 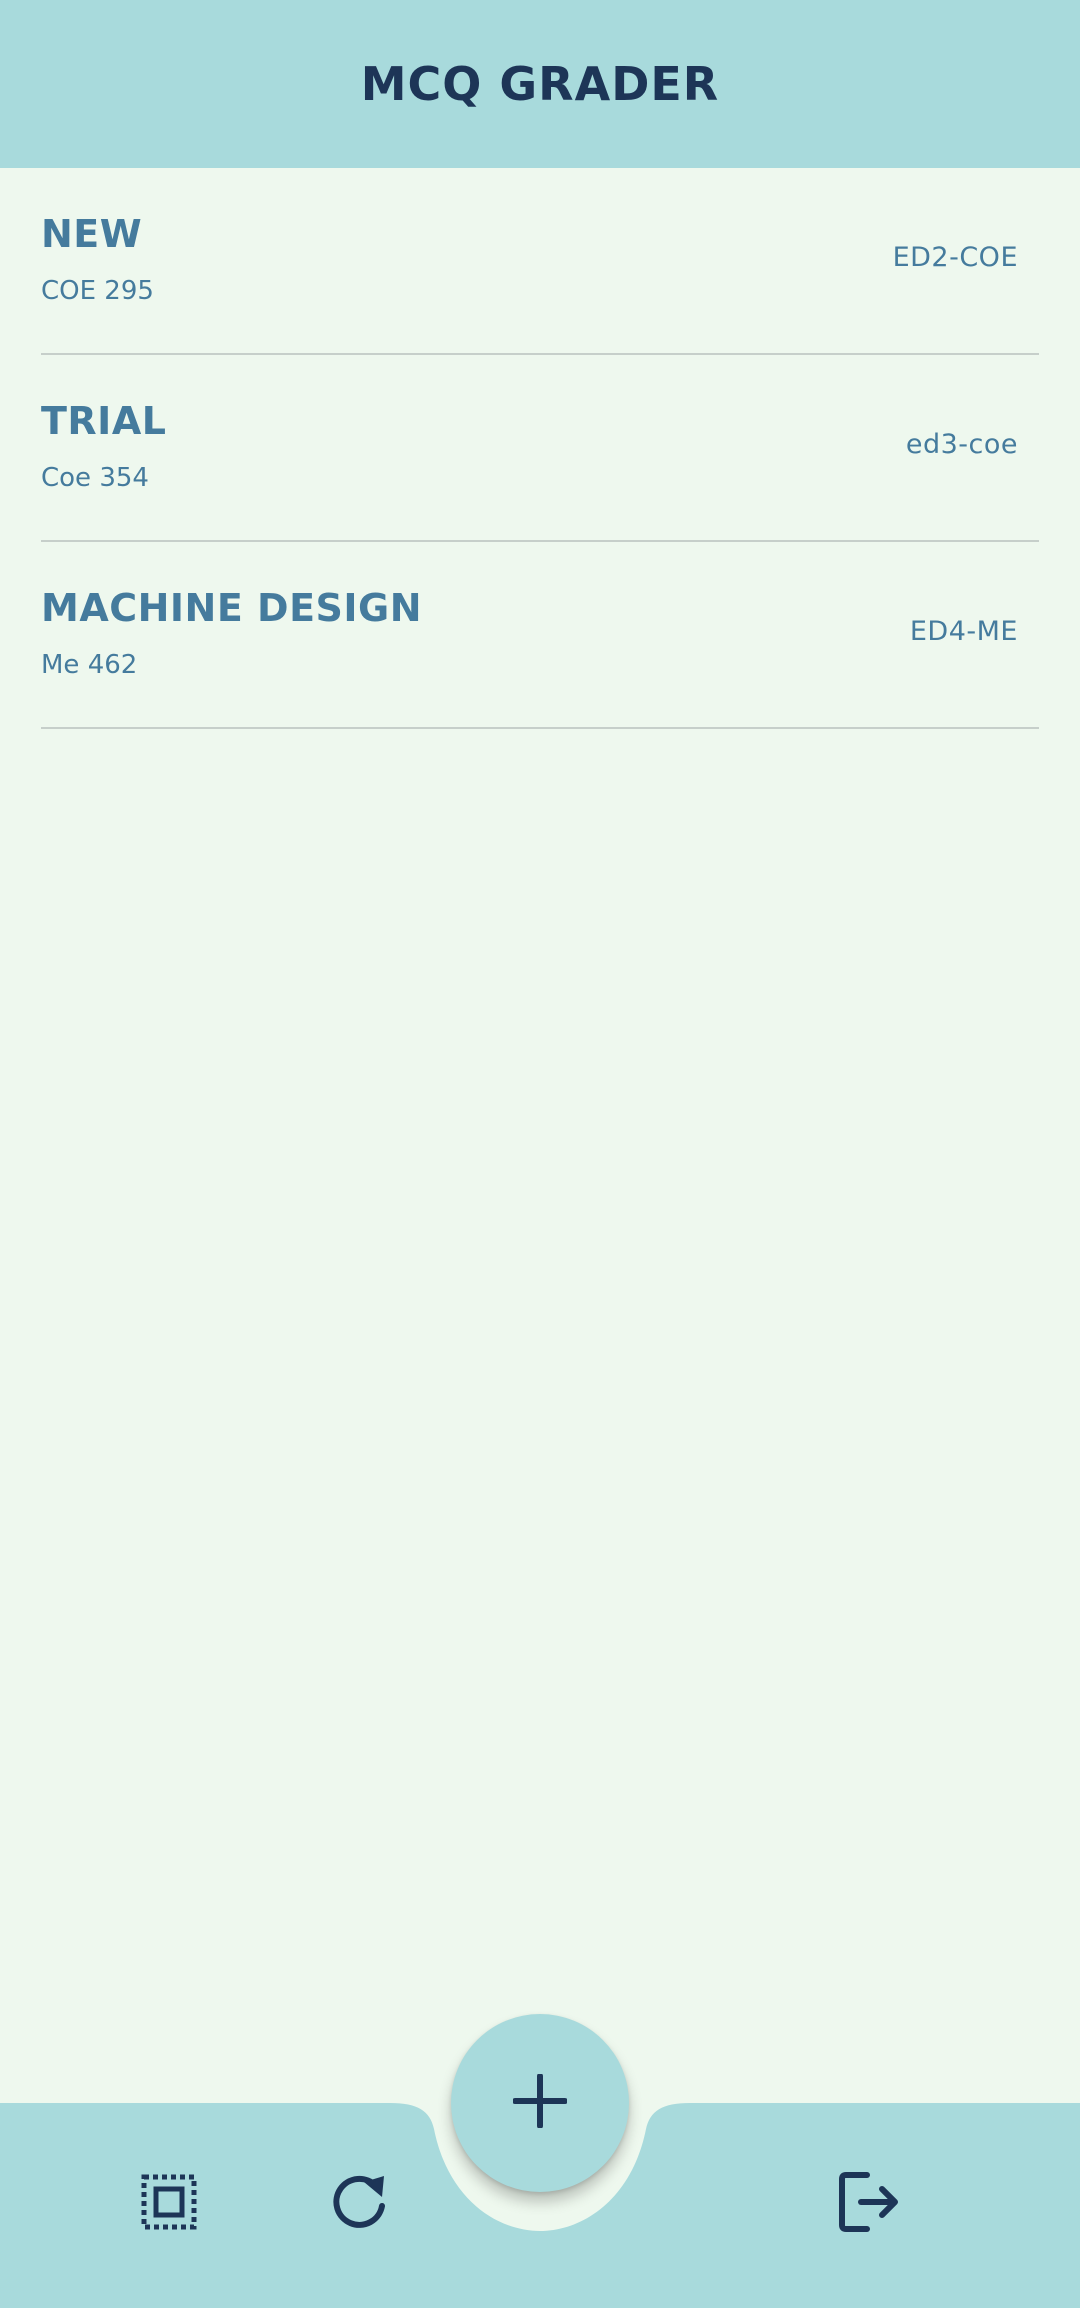 I want to click on select-all-button, so click(x=169, y=2204).